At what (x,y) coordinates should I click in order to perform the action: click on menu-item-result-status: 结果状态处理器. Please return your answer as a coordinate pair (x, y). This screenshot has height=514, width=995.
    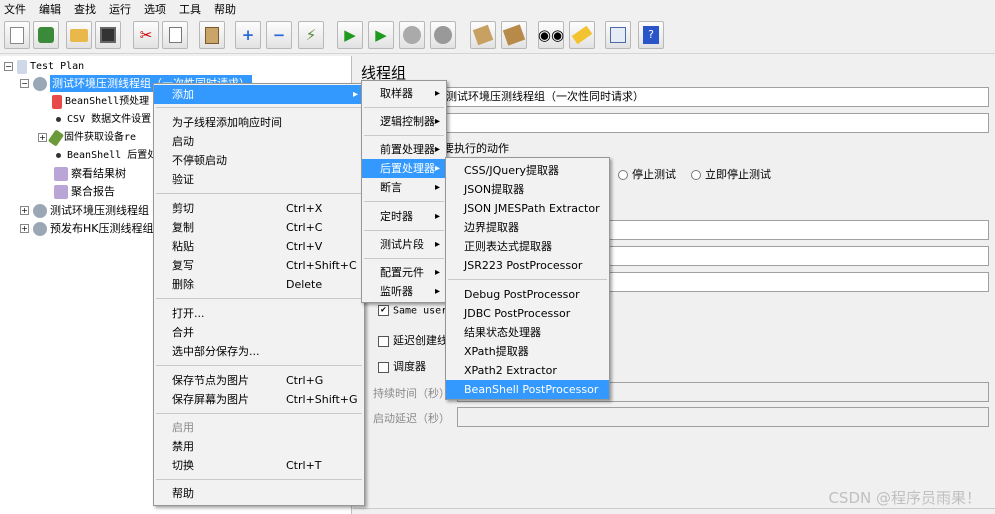
    Looking at the image, I should click on (527, 332).